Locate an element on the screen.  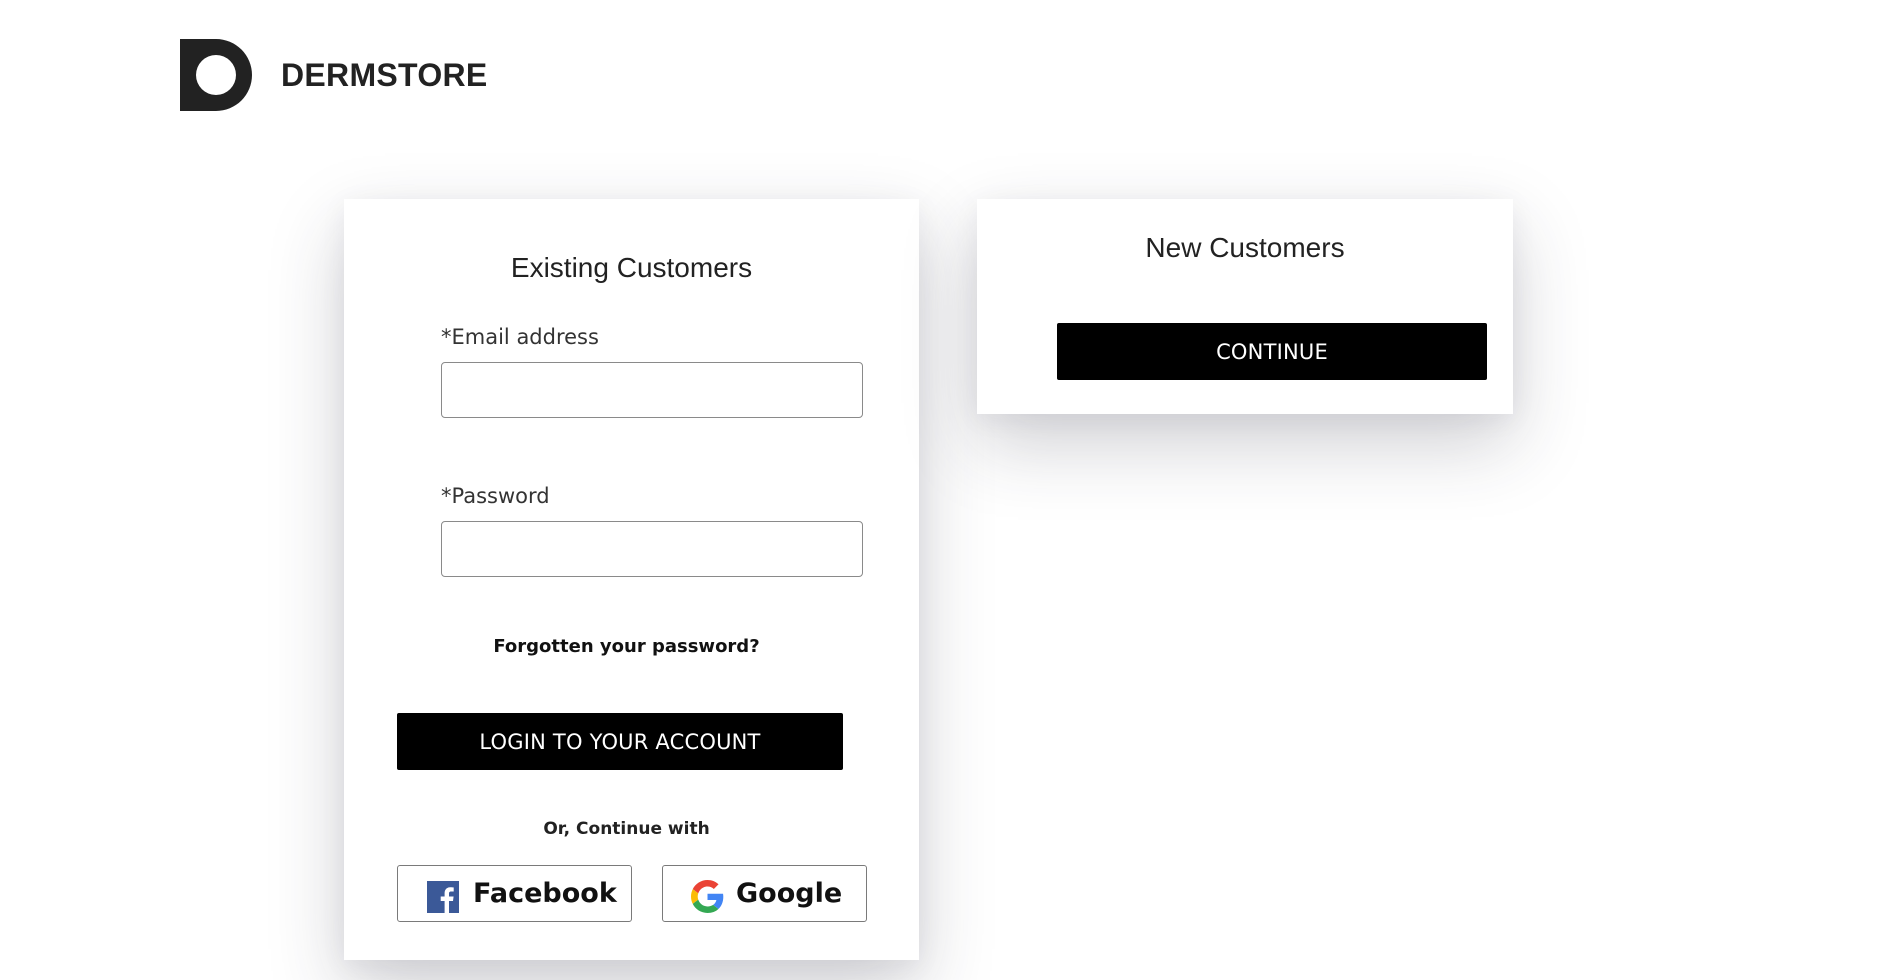
or-continue-with-text: Or, Continue with is located at coordinates (631, 829).